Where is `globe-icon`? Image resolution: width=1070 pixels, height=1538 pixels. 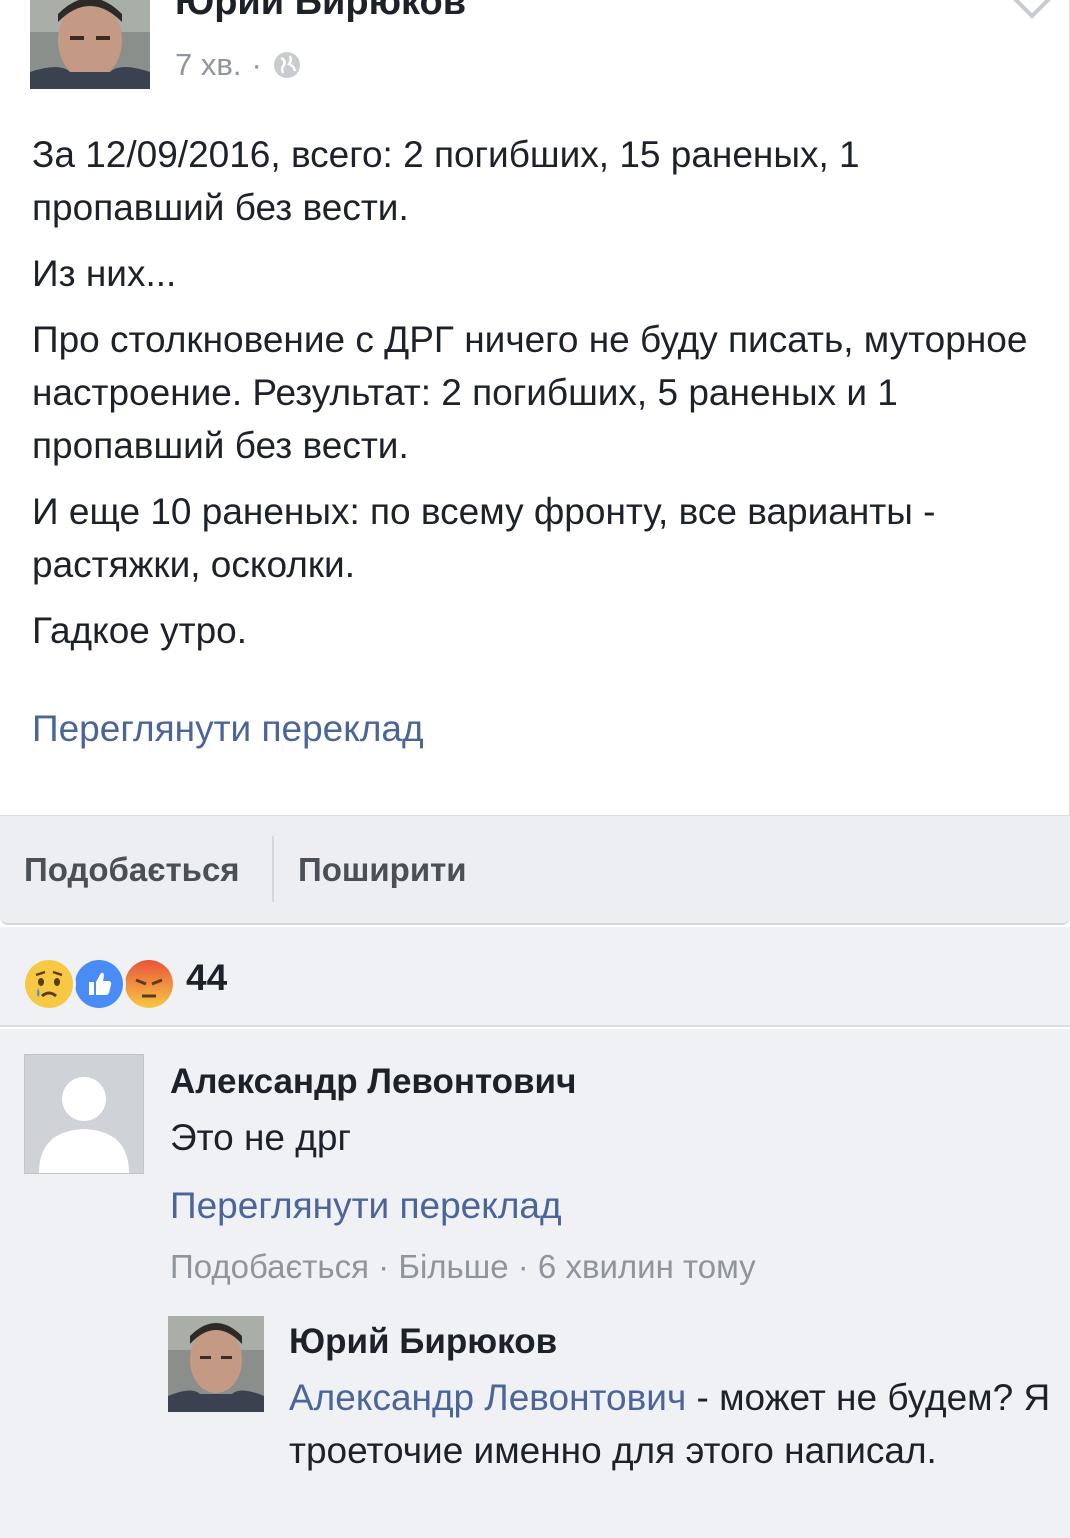 globe-icon is located at coordinates (287, 65).